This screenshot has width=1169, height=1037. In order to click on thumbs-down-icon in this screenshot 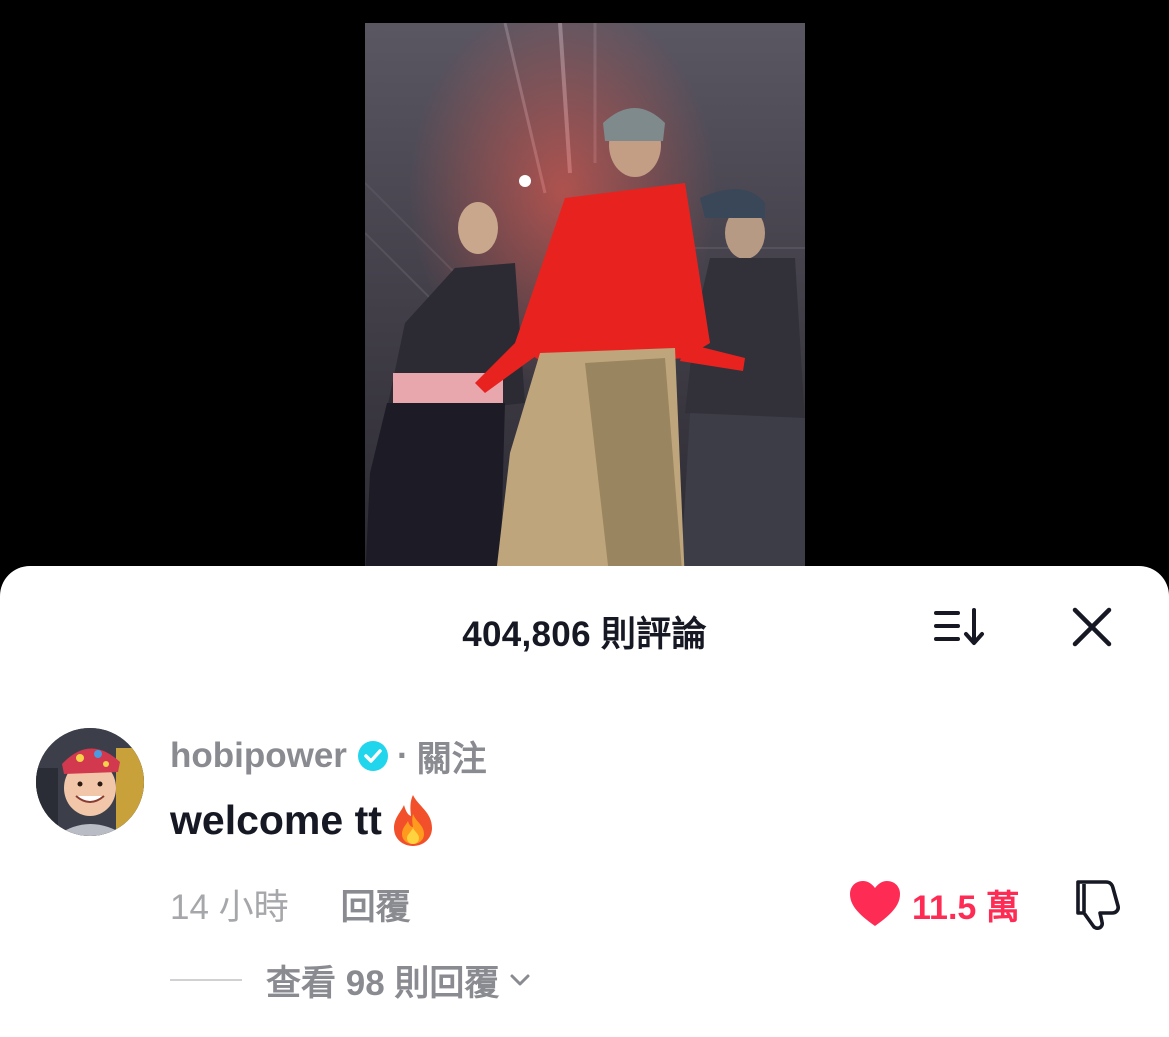, I will do `click(1098, 905)`.